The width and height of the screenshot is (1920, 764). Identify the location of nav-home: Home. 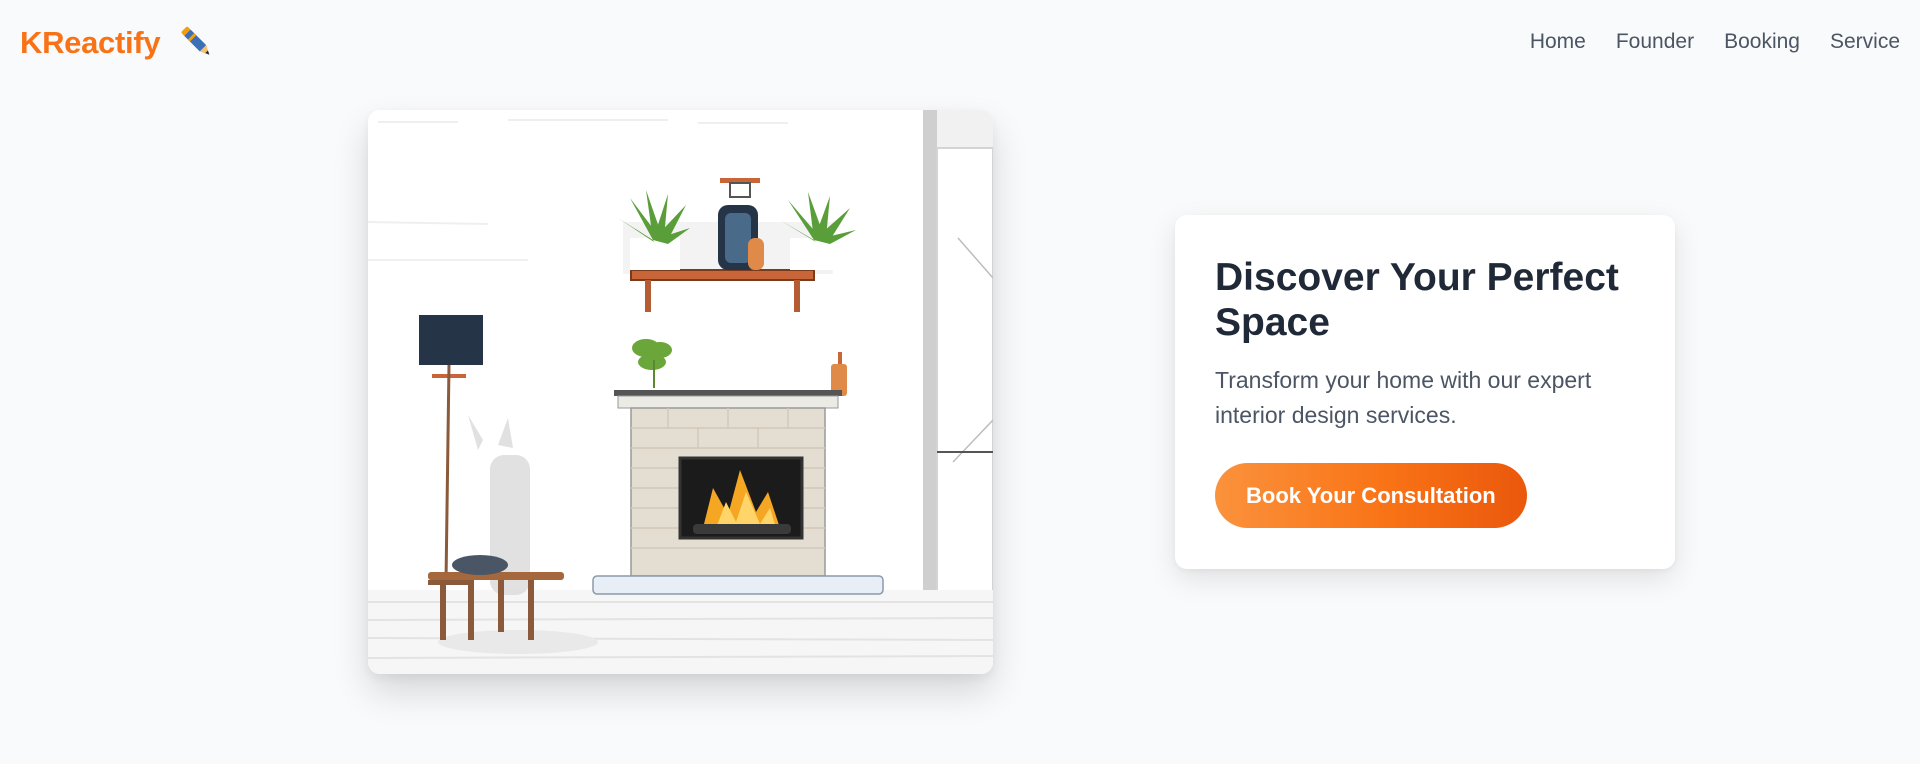
(1558, 42).